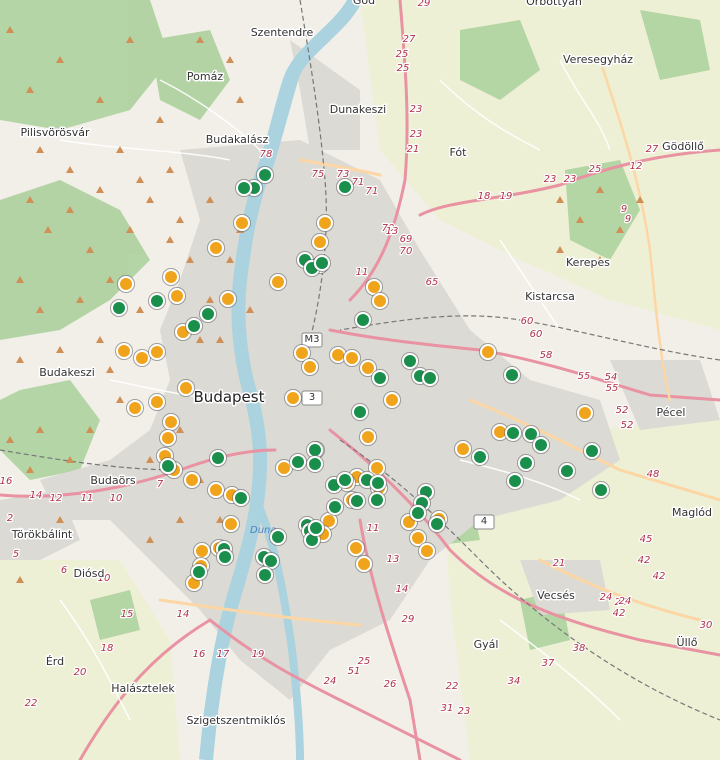 The height and width of the screenshot is (760, 720). Describe the element at coordinates (606, 597) in the screenshot. I see `road-number-label: 24` at that location.